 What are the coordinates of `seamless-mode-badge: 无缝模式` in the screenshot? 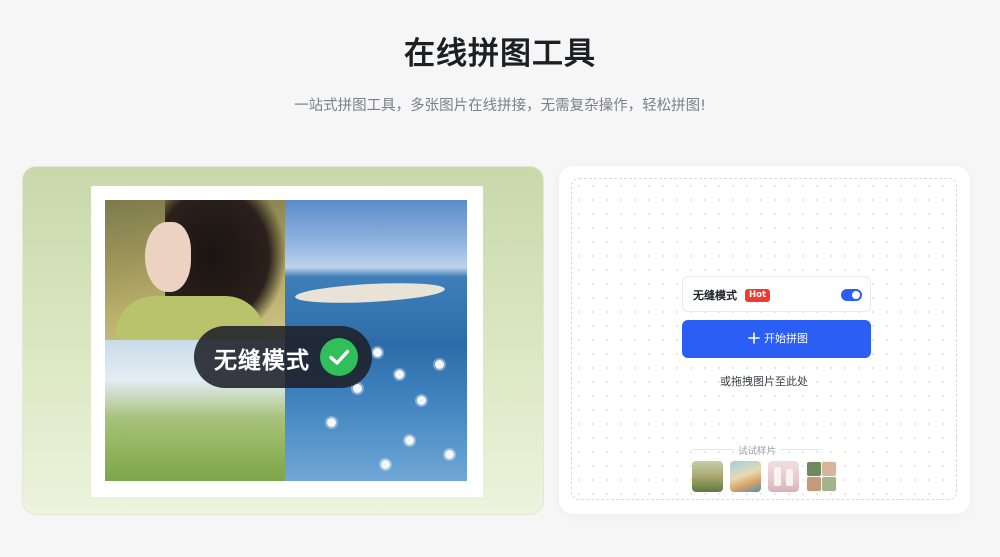 It's located at (283, 357).